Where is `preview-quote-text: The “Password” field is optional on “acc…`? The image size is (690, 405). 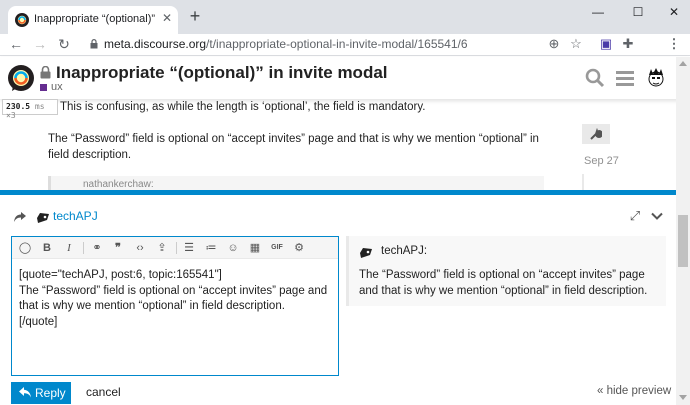 preview-quote-text: The “Password” field is optional on “acc… is located at coordinates (503, 283).